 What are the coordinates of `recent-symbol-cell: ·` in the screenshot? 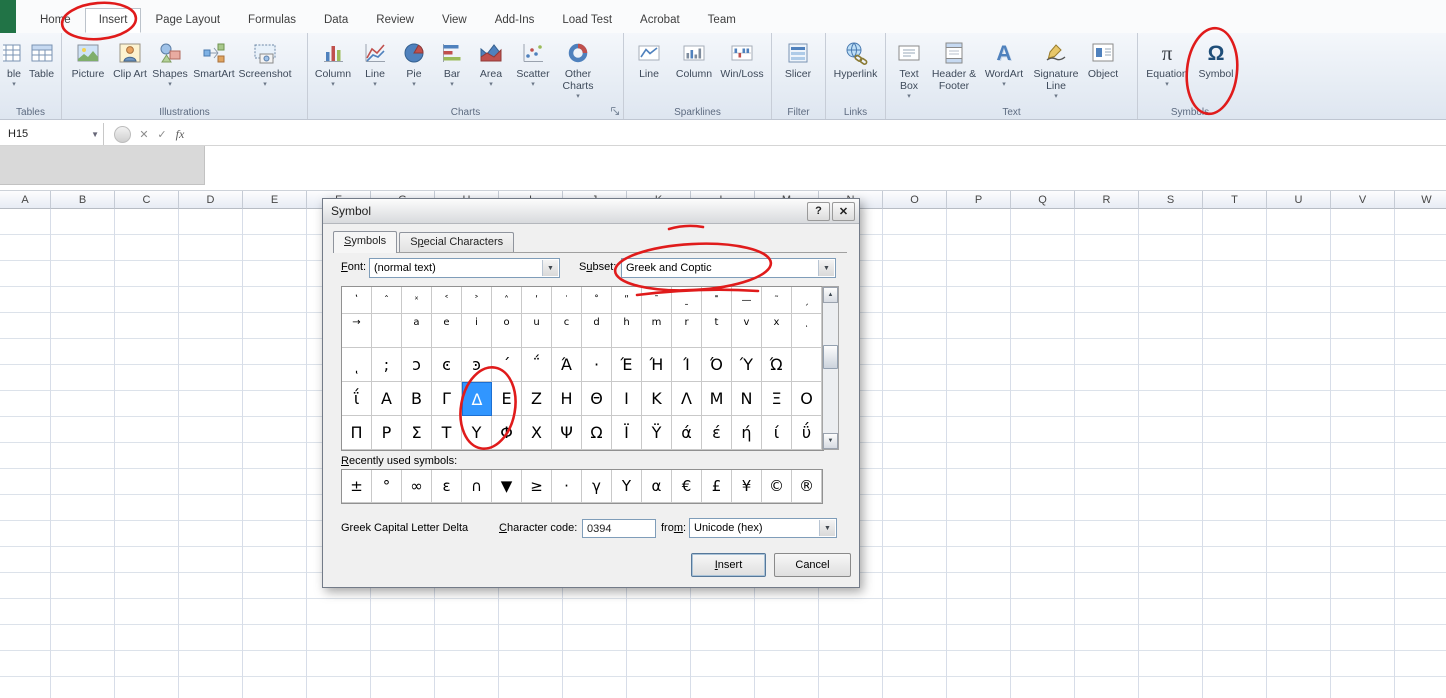 It's located at (567, 486).